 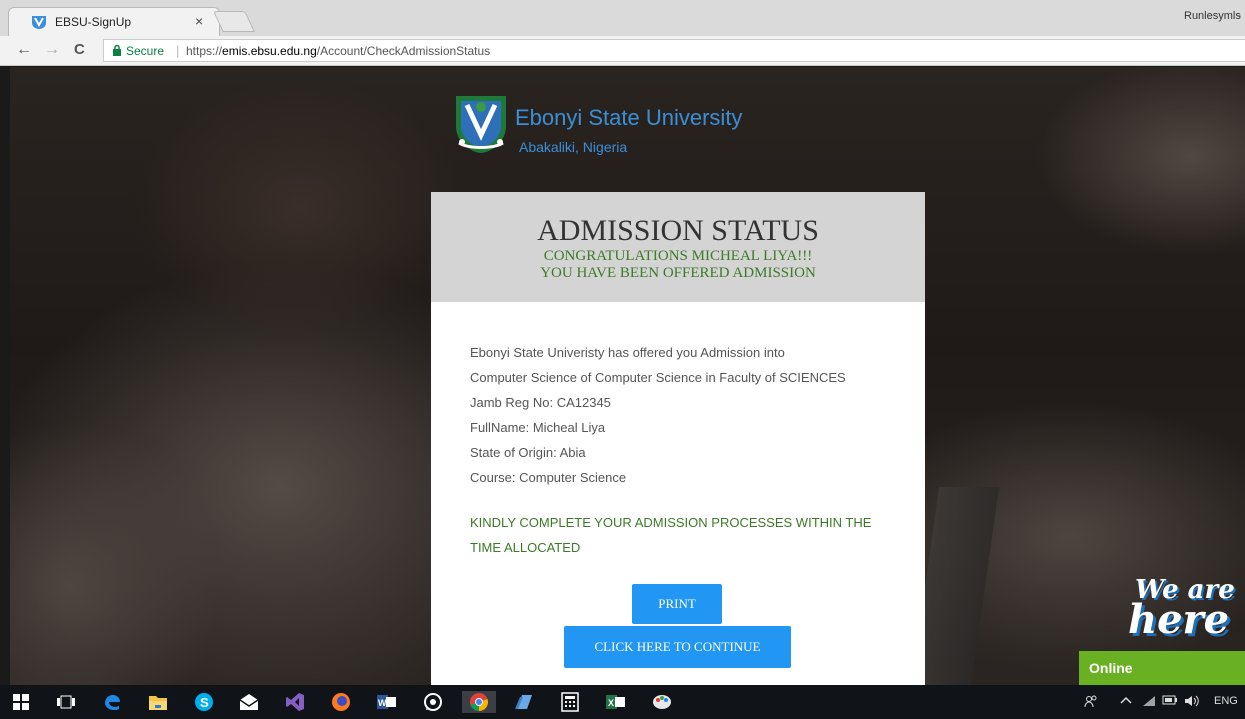 What do you see at coordinates (622, 18) in the screenshot?
I see `browser-tabbar: EBSU-SignUp × Runlesymls -` at bounding box center [622, 18].